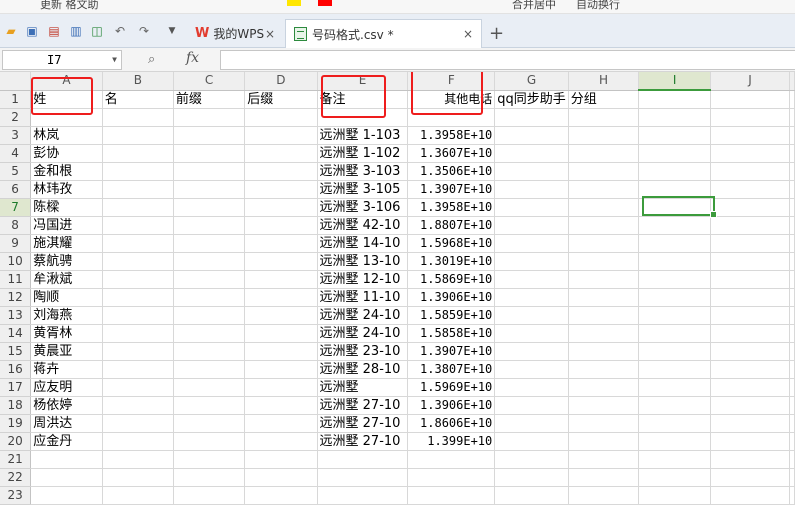 The width and height of the screenshot is (795, 508). Describe the element at coordinates (531, 189) in the screenshot. I see `cell-g6` at that location.